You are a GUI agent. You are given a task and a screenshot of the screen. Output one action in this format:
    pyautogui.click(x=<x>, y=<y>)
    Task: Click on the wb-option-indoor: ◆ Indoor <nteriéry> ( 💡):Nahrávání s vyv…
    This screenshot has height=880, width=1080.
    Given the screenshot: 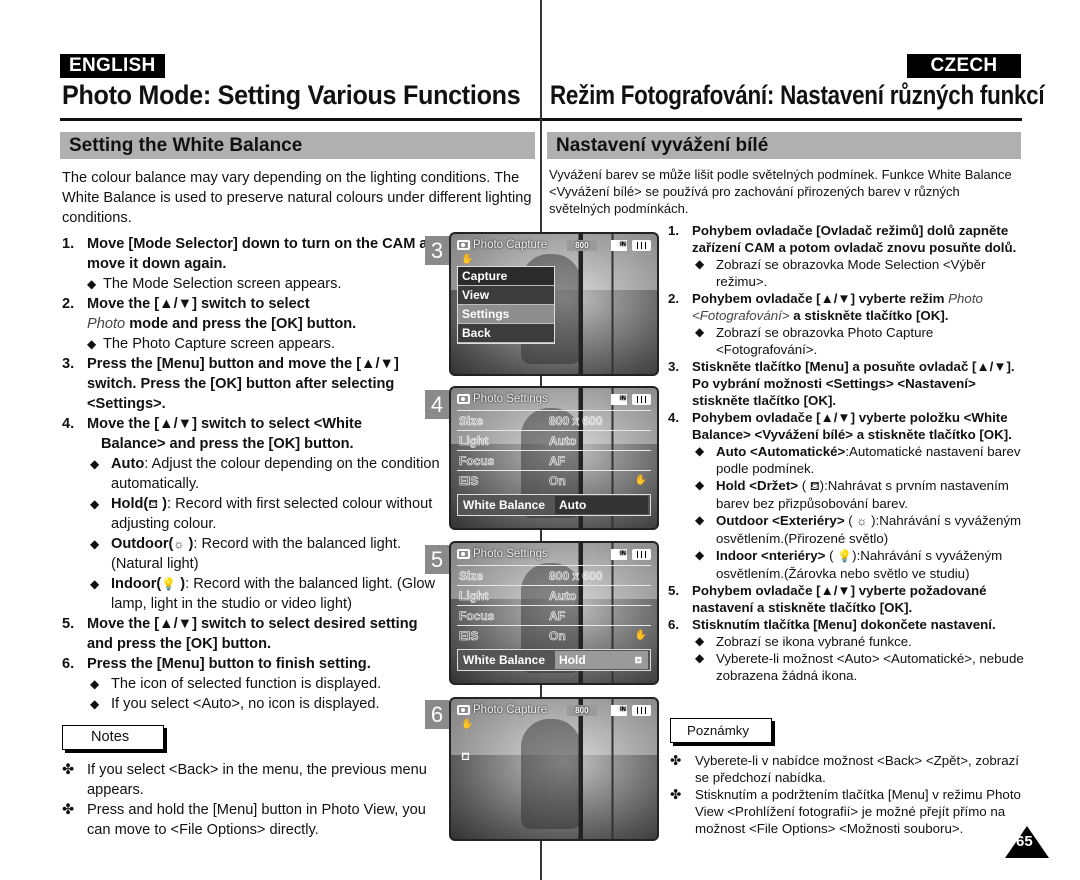 What is the action you would take?
    pyautogui.click(x=849, y=564)
    